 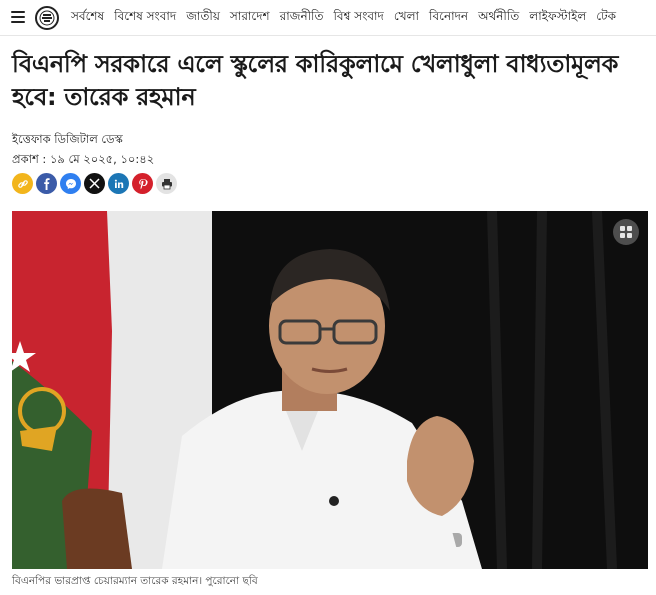 I want to click on x-icon, so click(x=94, y=183).